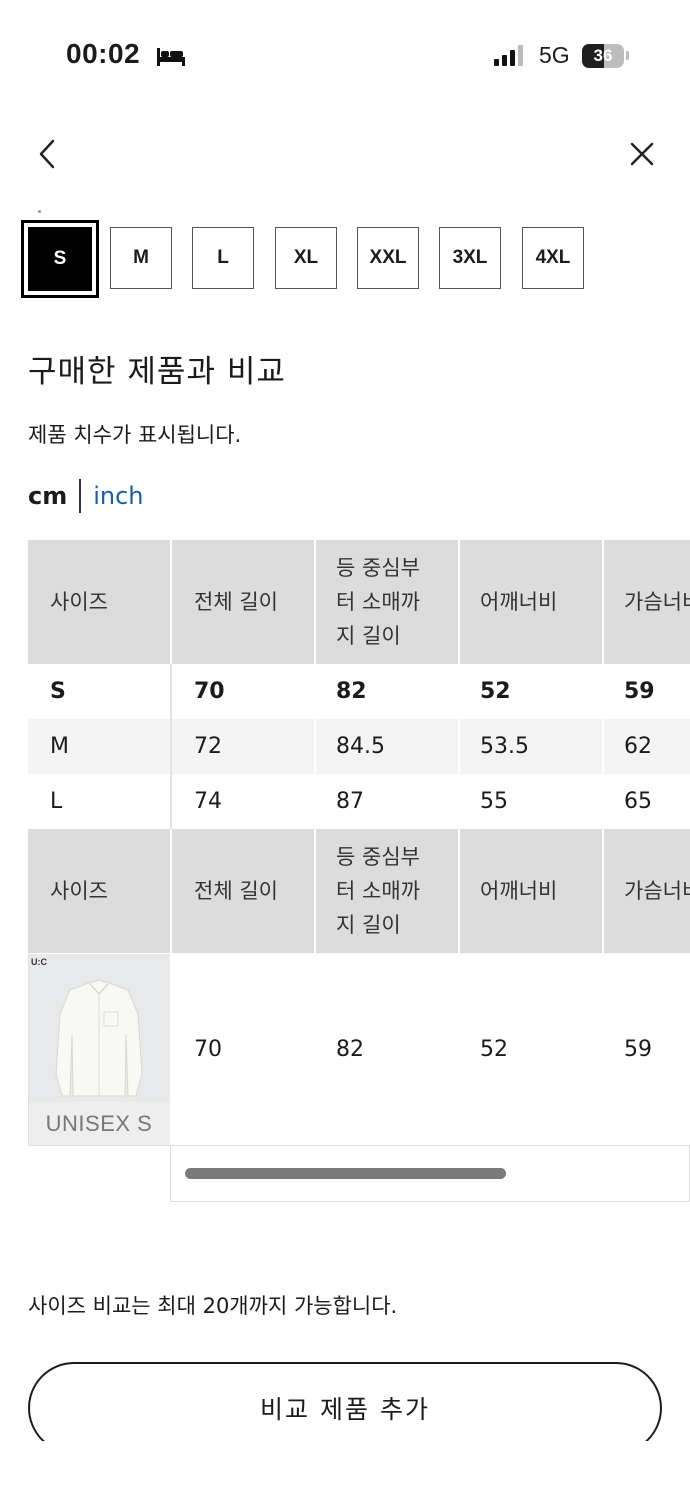 The width and height of the screenshot is (690, 1500). What do you see at coordinates (638, 801) in the screenshot?
I see `row-l-chest-width: 65` at bounding box center [638, 801].